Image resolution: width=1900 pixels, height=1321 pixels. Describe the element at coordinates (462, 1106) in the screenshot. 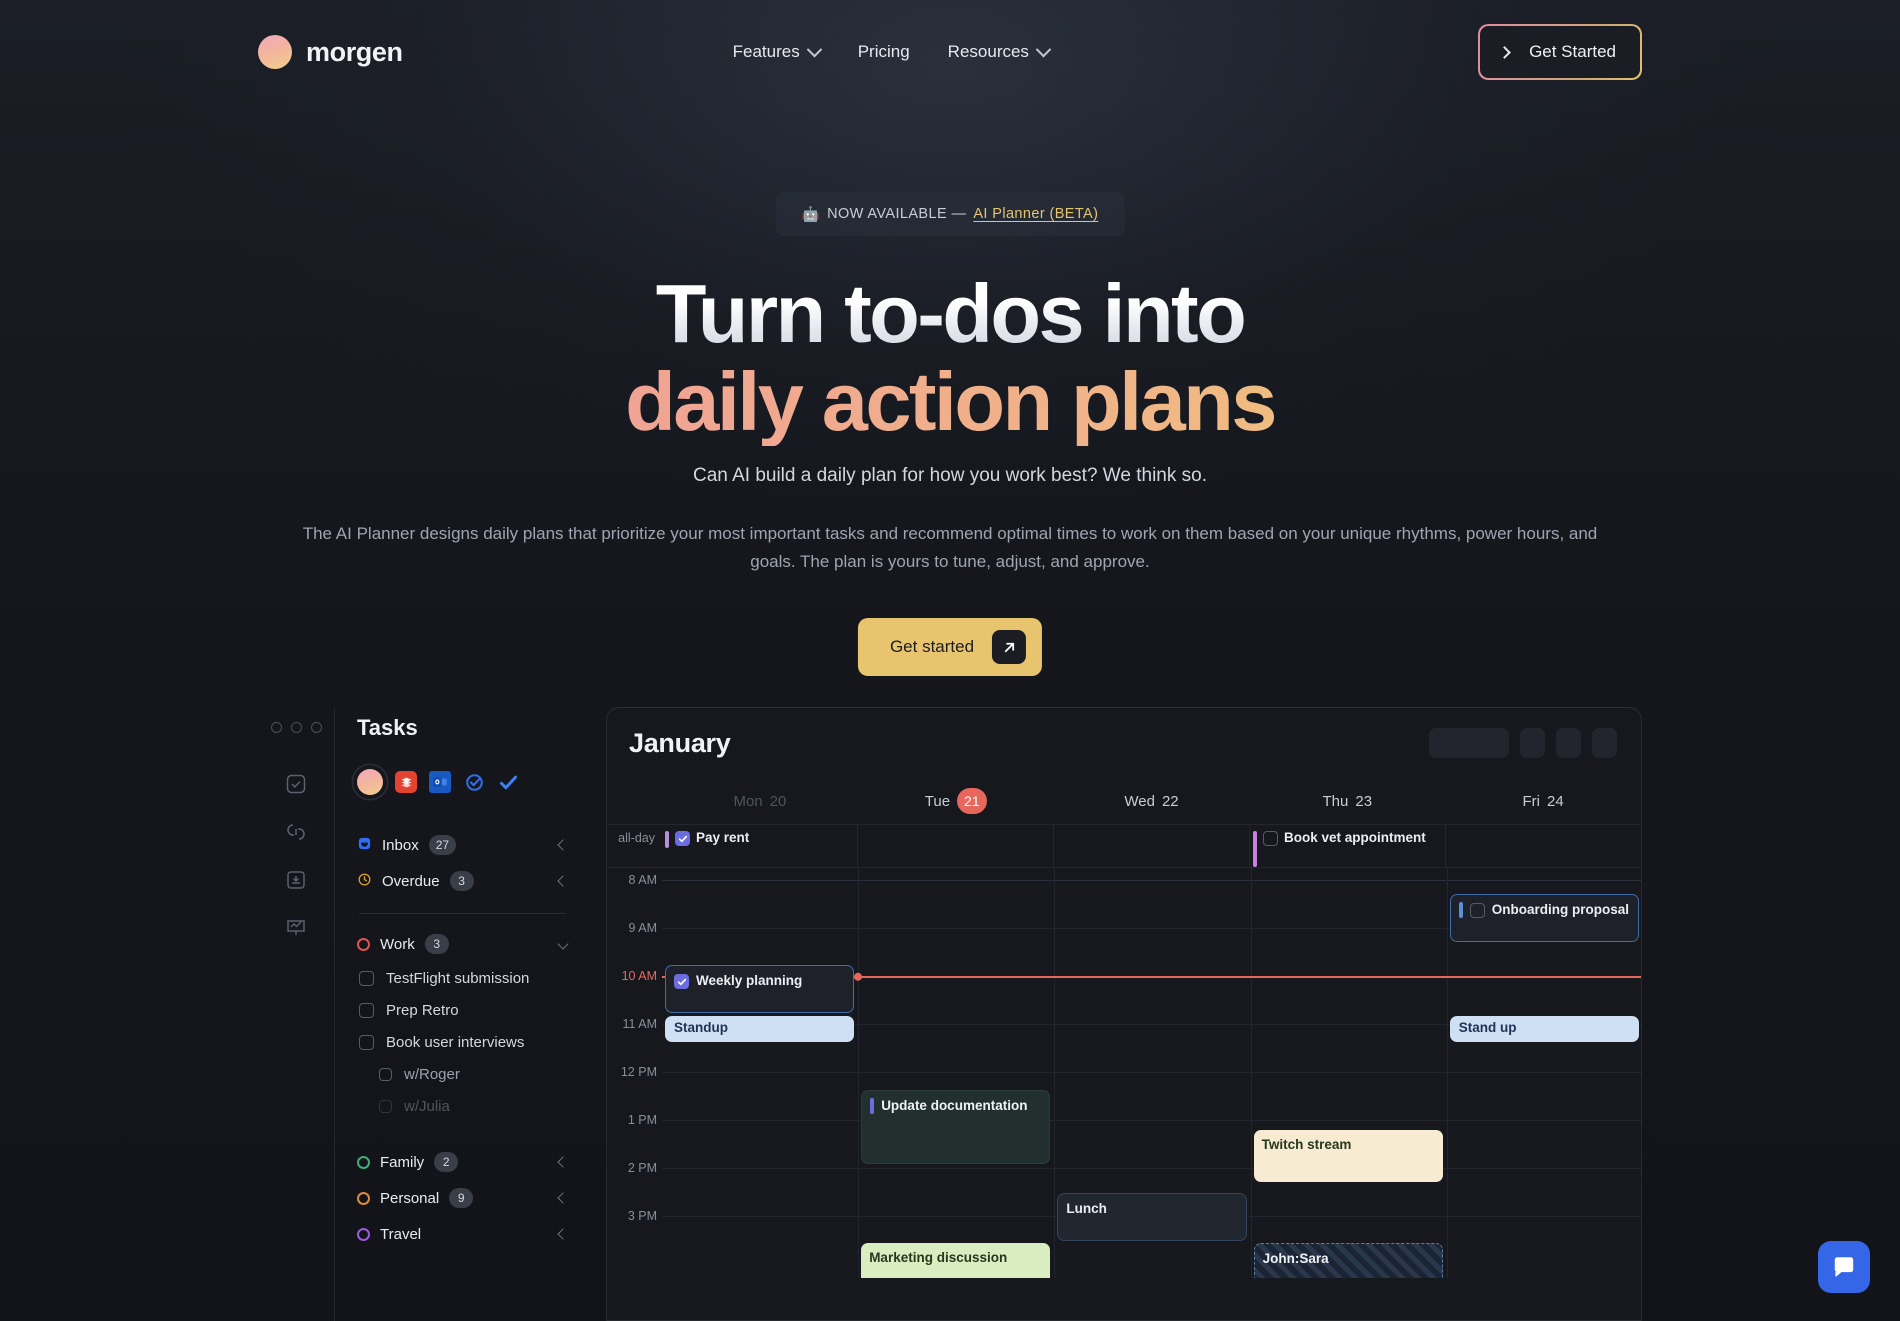

I see `list-item: w/Julia` at that location.